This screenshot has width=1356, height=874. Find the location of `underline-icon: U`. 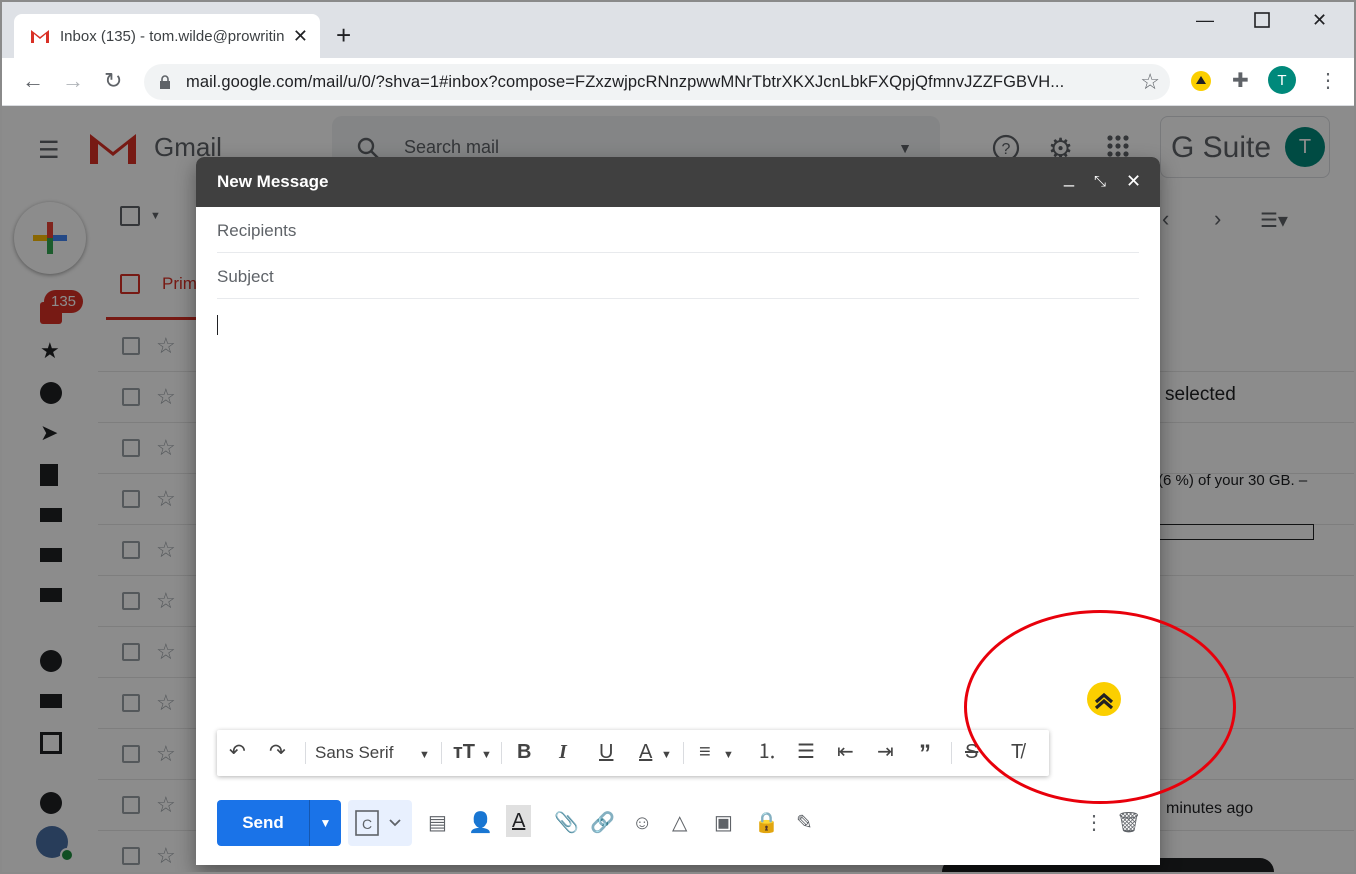

underline-icon: U is located at coordinates (606, 752).